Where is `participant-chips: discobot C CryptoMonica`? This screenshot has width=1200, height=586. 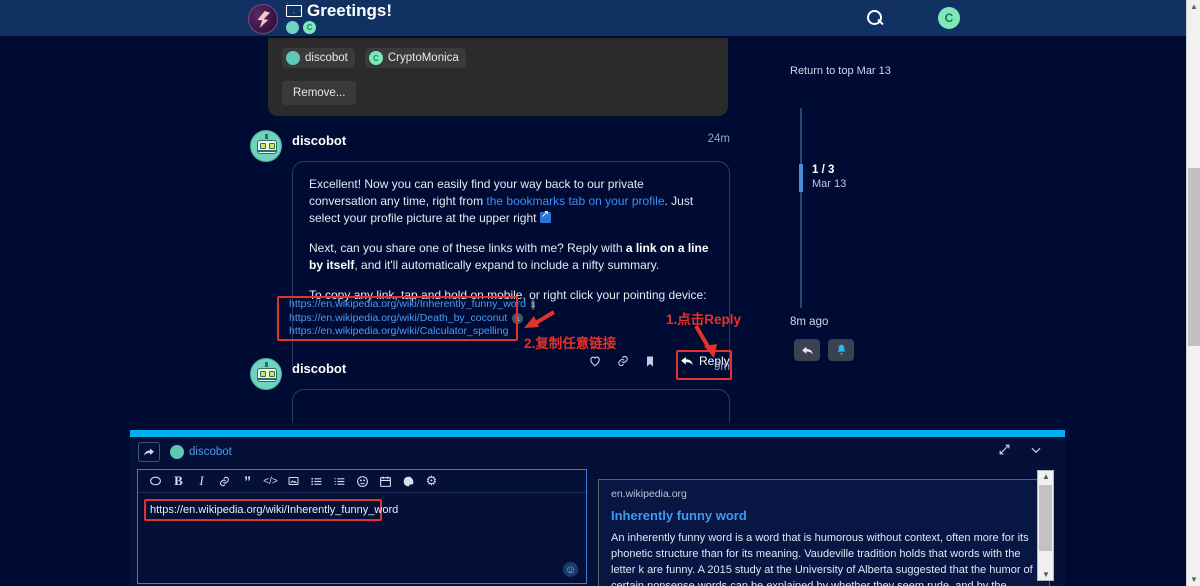
participant-chips: discobot C CryptoMonica is located at coordinates (498, 58).